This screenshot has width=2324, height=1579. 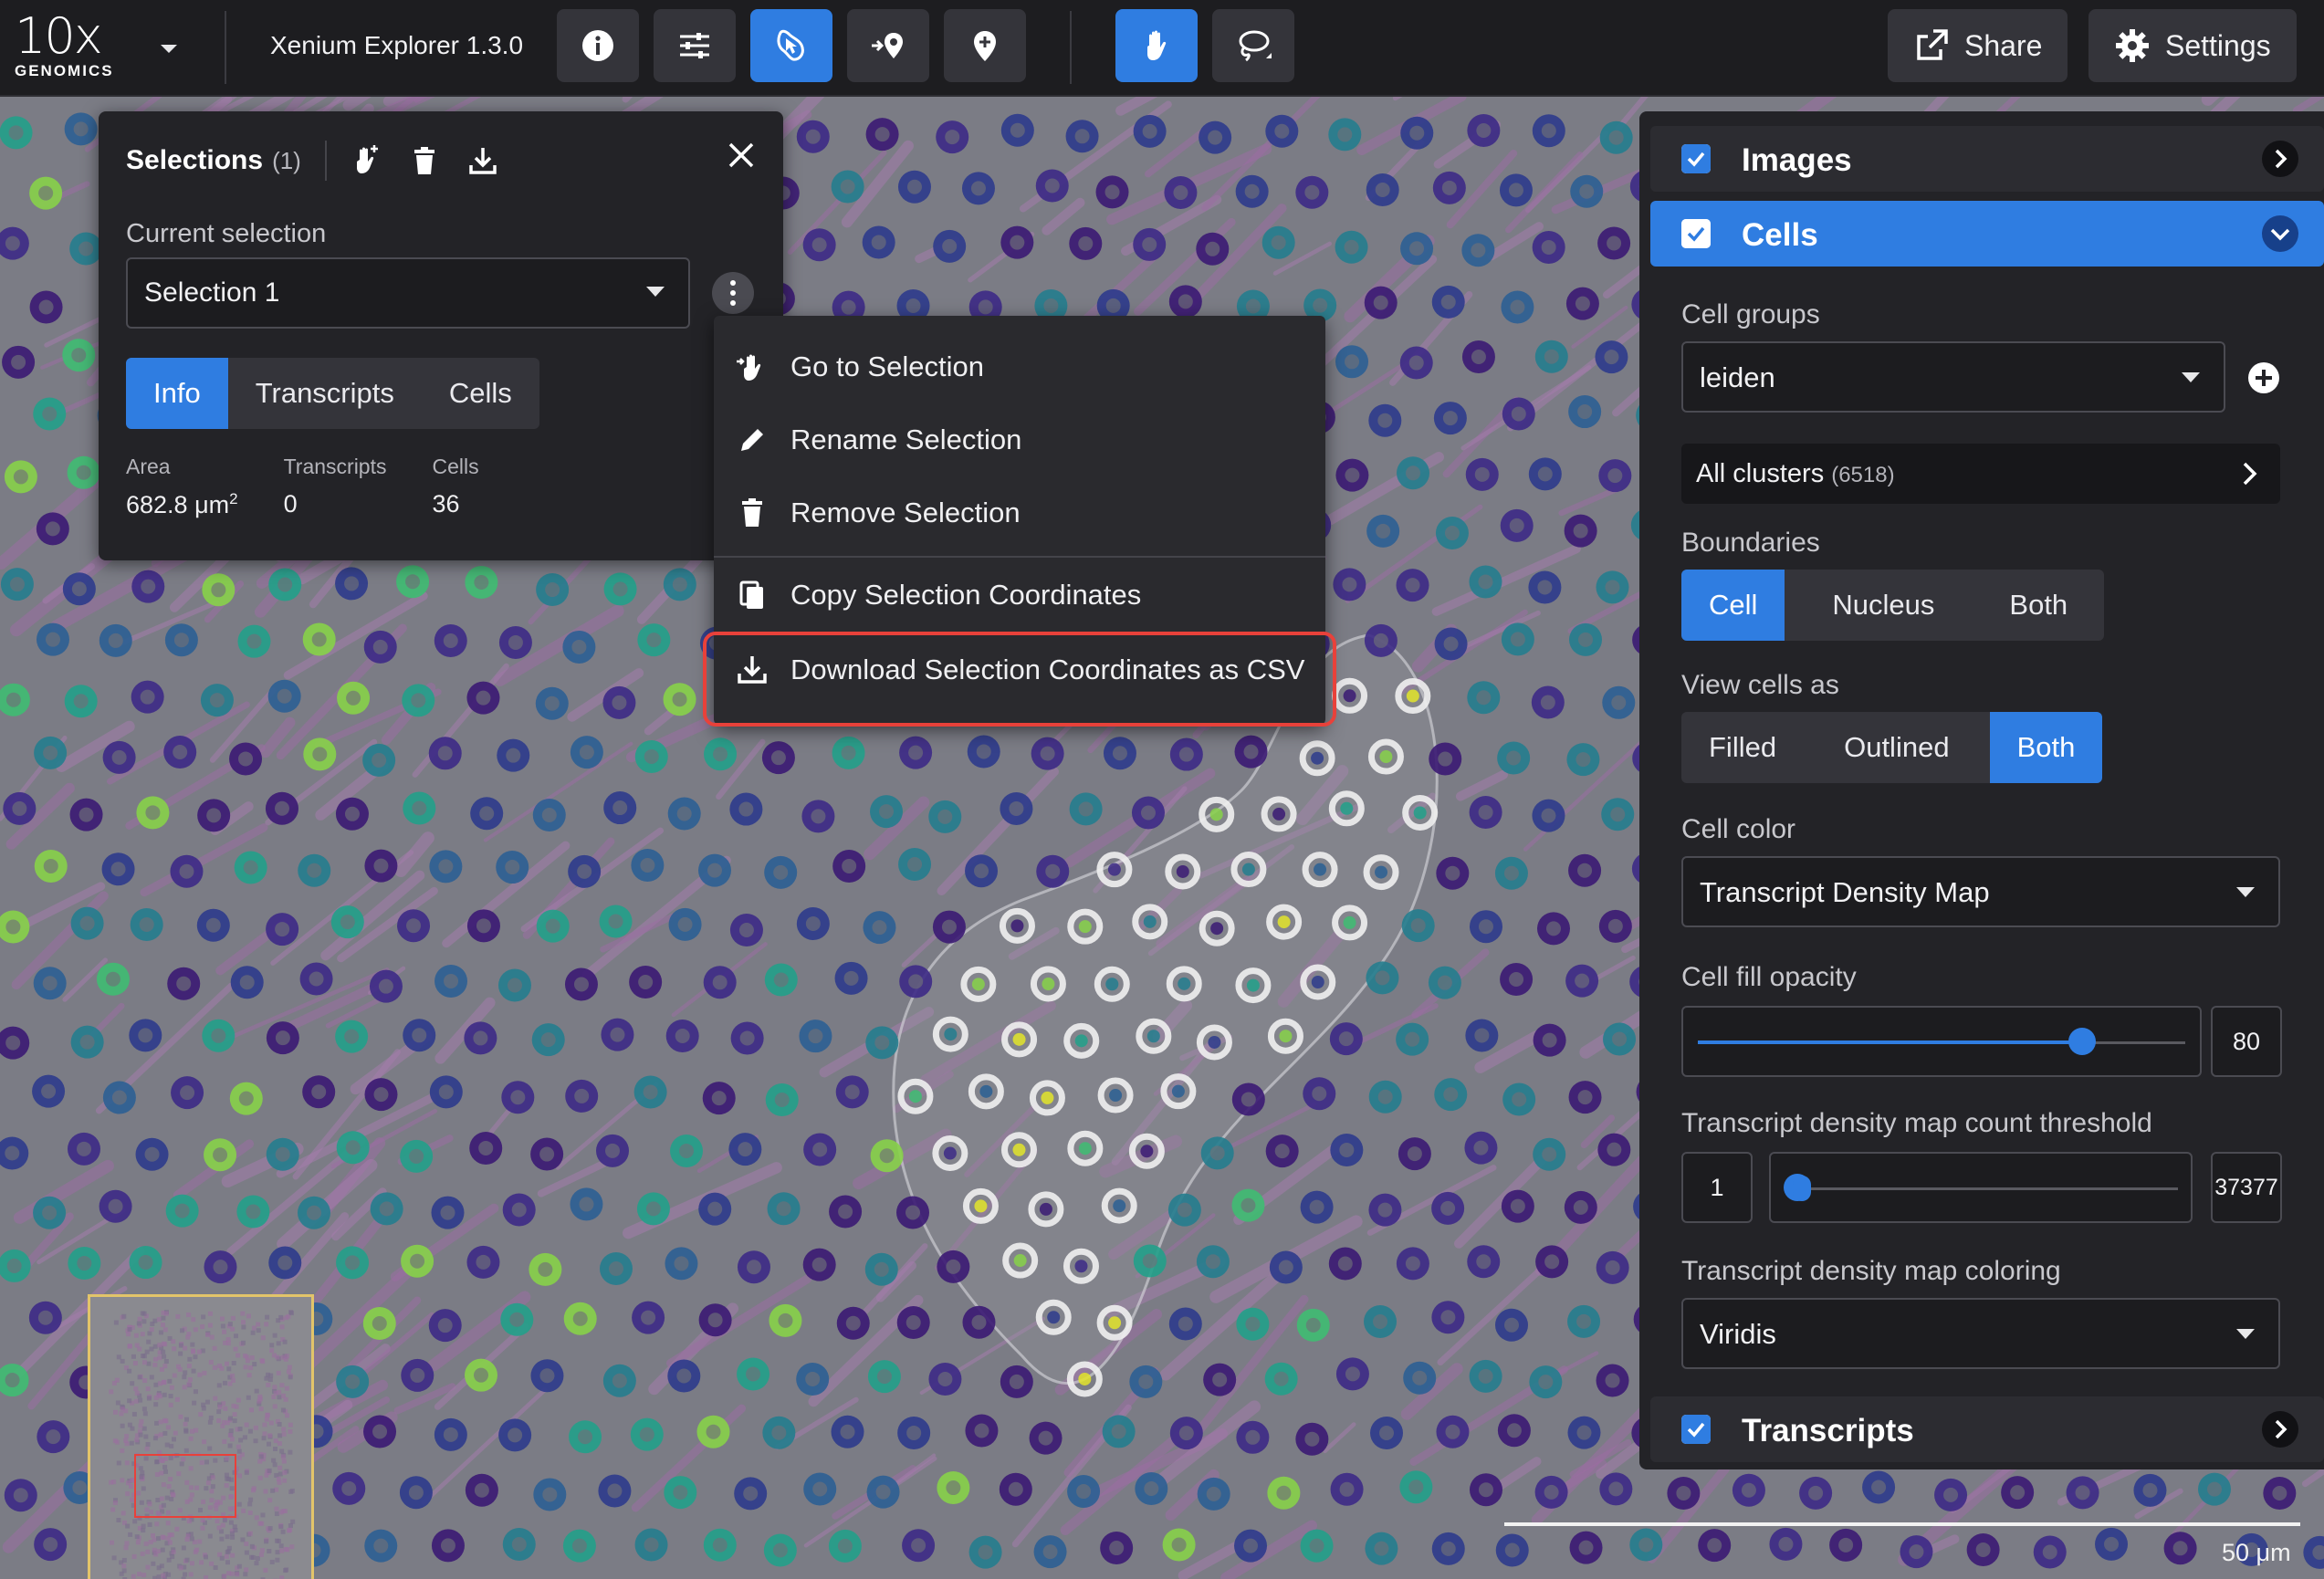 What do you see at coordinates (2132, 45) in the screenshot?
I see `gear-icon` at bounding box center [2132, 45].